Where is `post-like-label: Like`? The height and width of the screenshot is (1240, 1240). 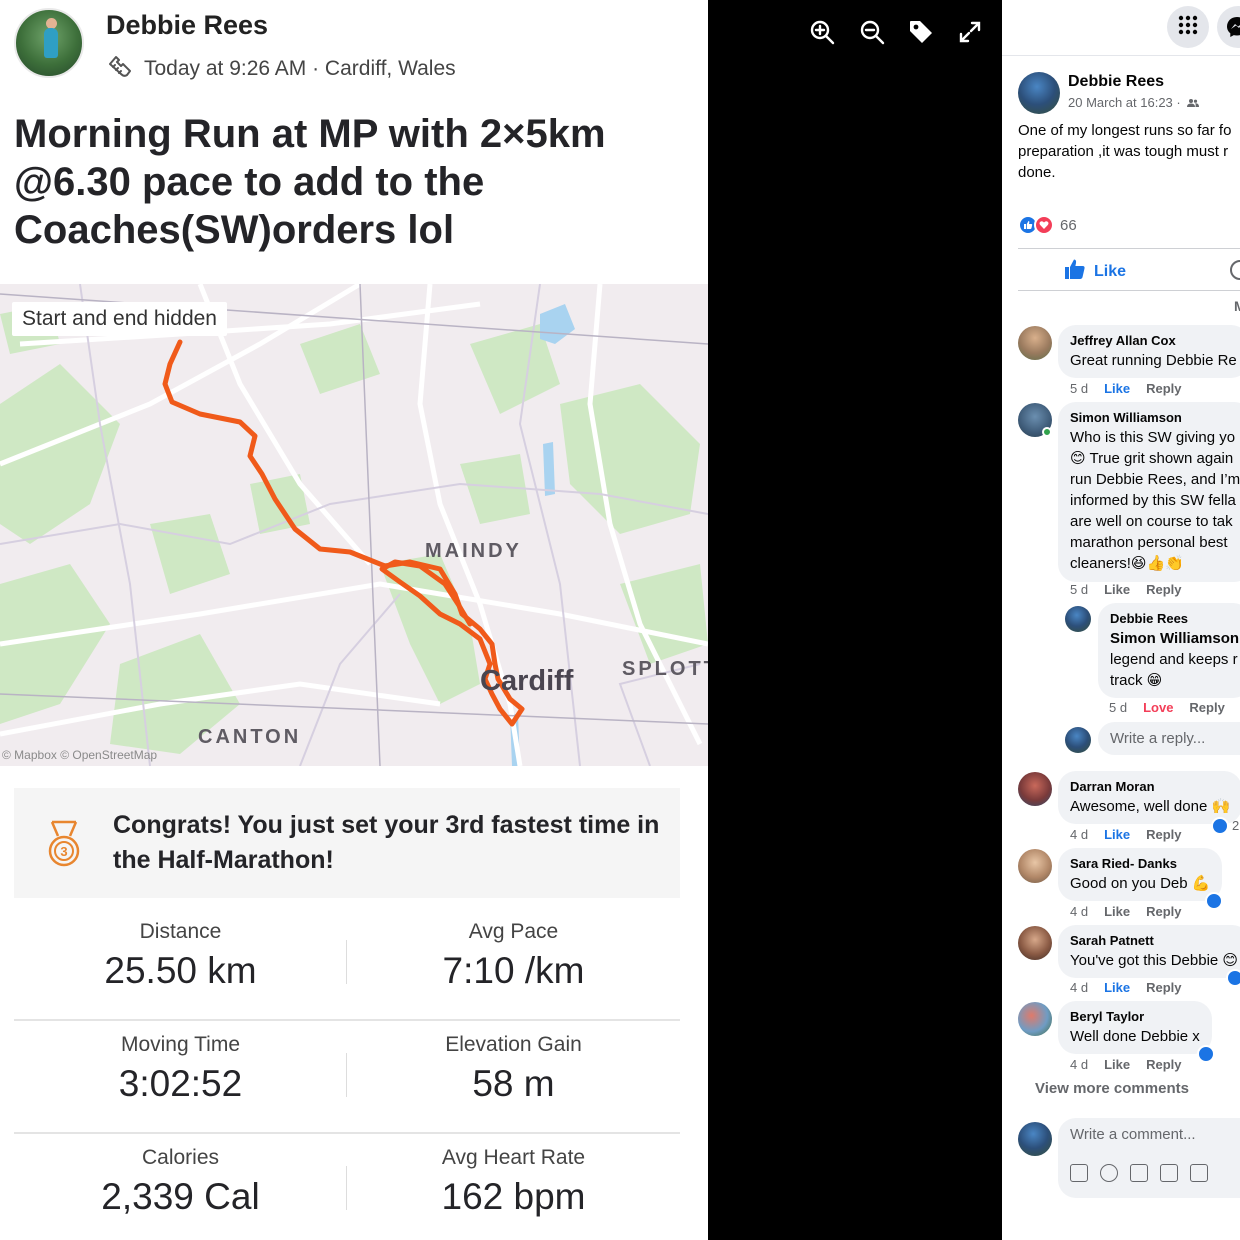
post-like-label: Like is located at coordinates (1110, 271).